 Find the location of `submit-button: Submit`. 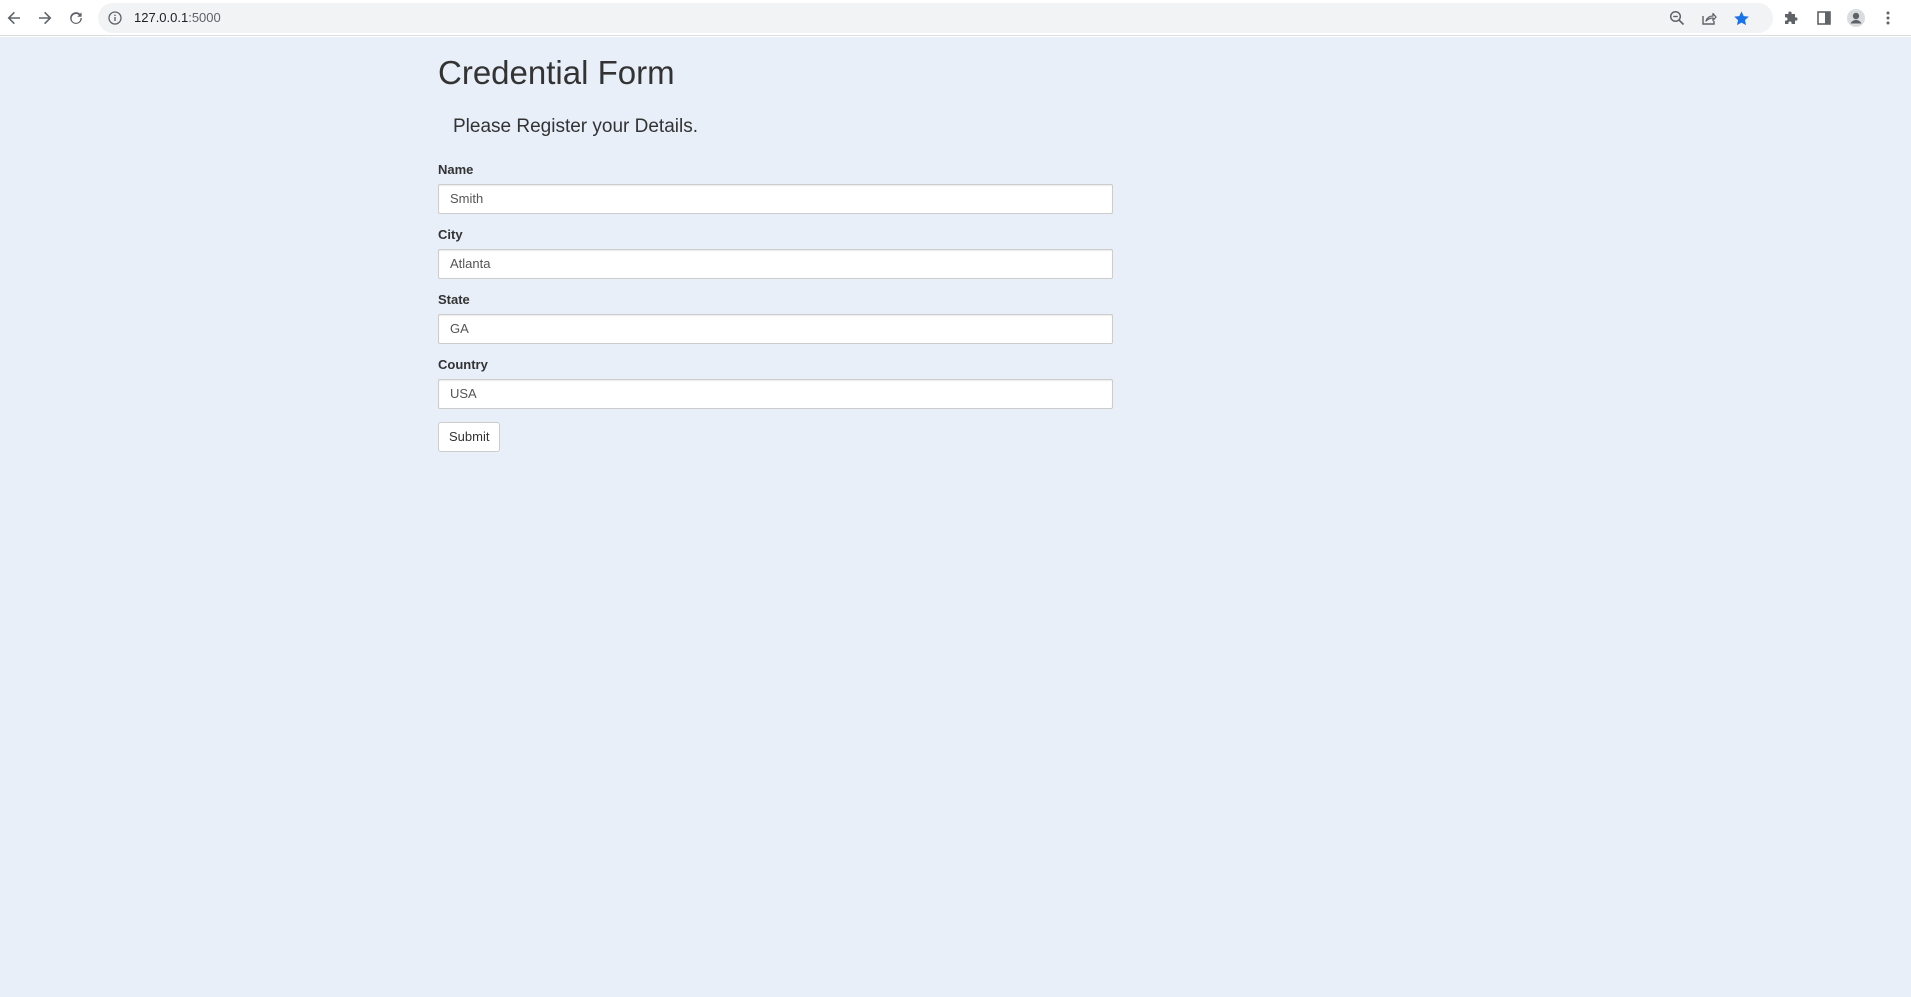

submit-button: Submit is located at coordinates (469, 436).